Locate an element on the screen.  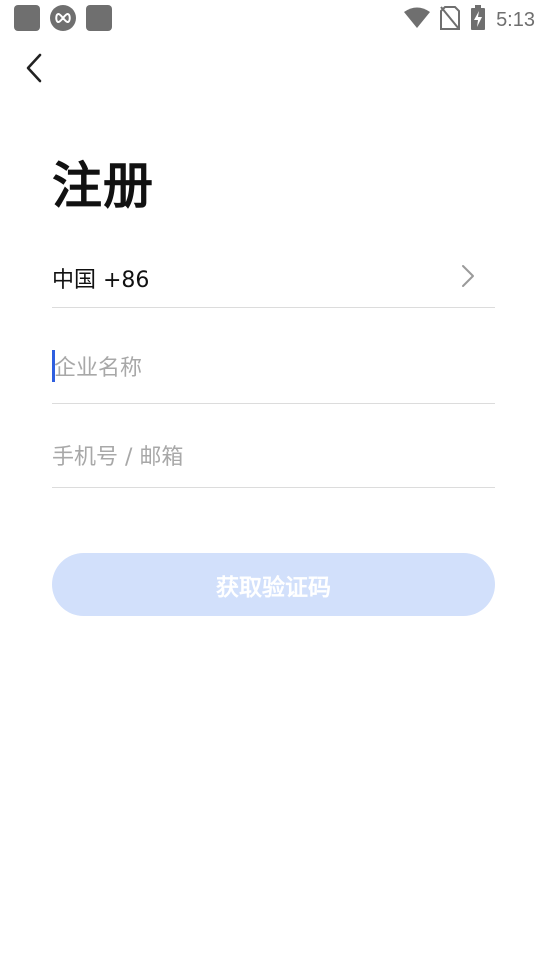
chevron-left-icon is located at coordinates (34, 70).